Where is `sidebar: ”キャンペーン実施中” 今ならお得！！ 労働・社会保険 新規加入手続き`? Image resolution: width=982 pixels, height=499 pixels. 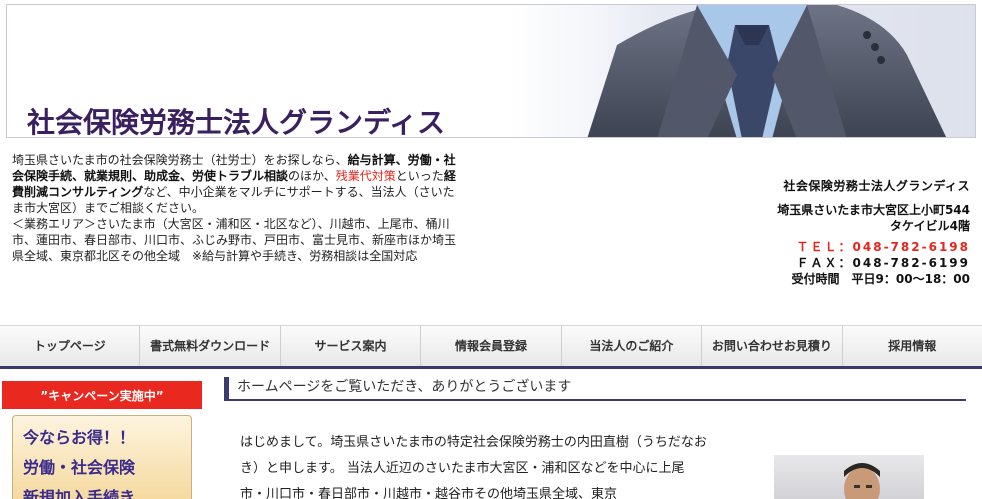 sidebar: ”キャンペーン実施中” 今ならお得！！ 労働・社会保険 新規加入手続き is located at coordinates (102, 440).